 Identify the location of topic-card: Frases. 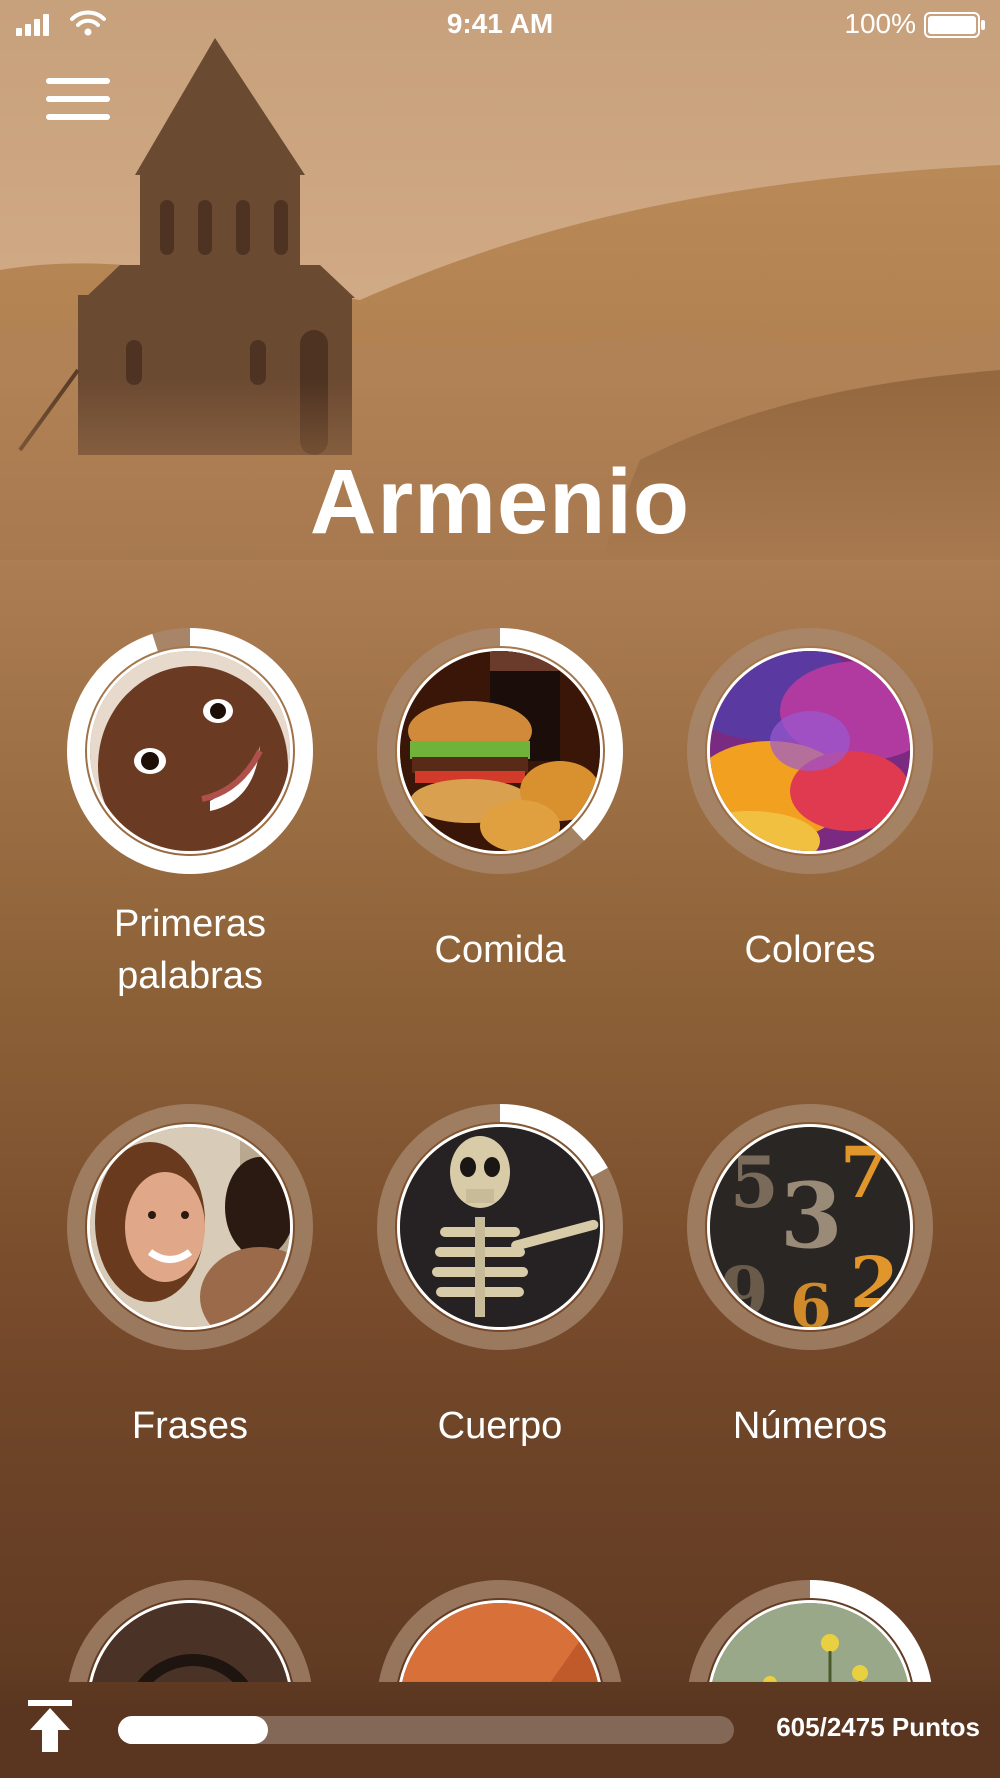
(190, 1278).